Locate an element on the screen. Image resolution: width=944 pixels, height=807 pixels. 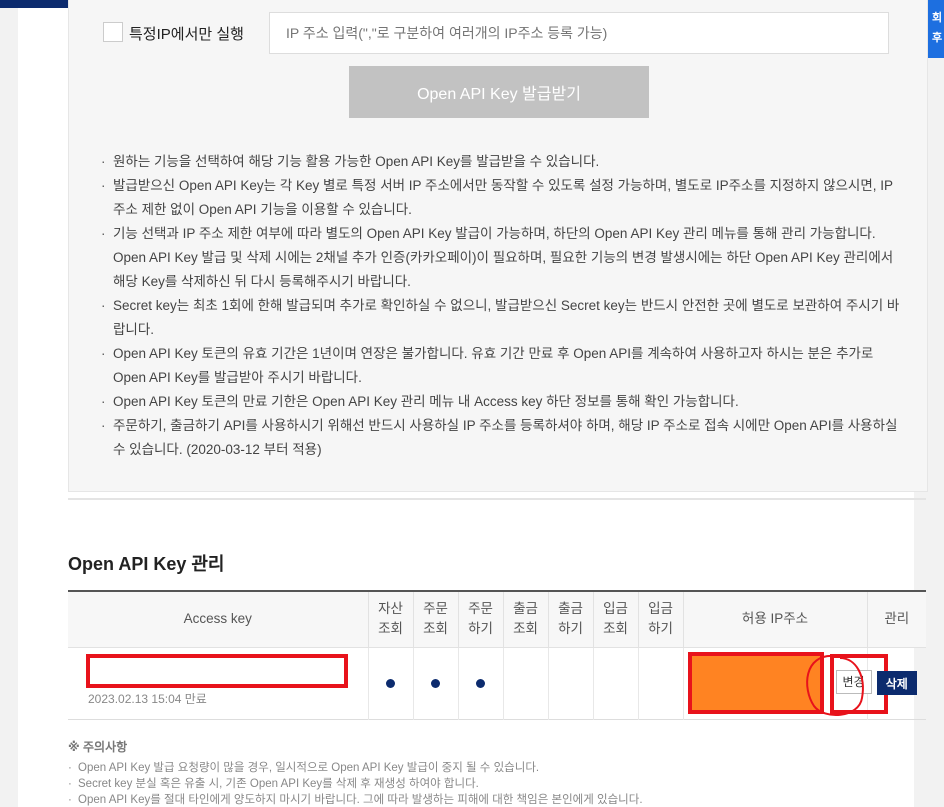
col-withdraw-view: 출금 조회 is located at coordinates (525, 619).